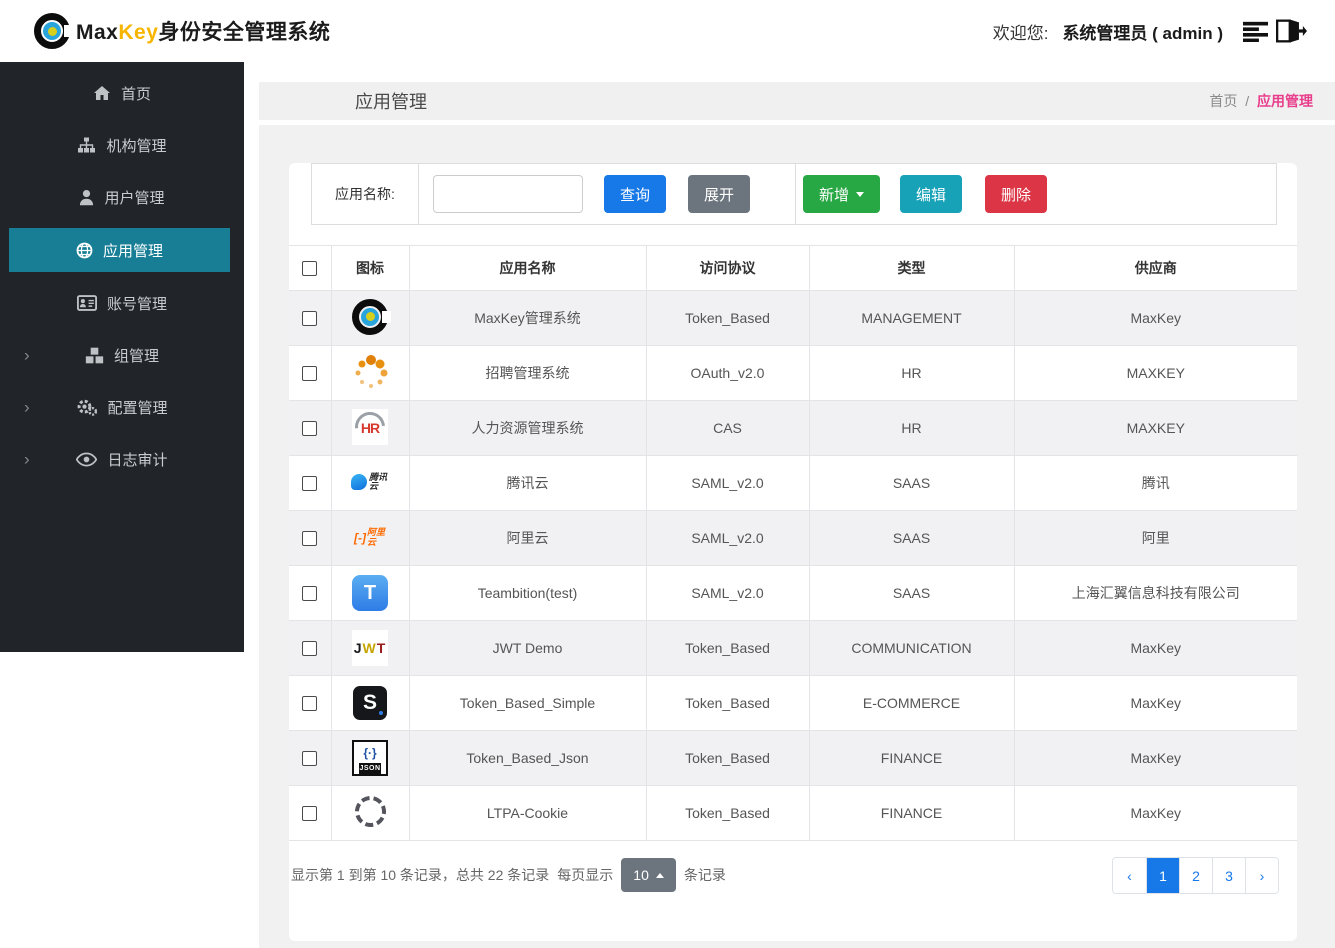 Image resolution: width=1335 pixels, height=948 pixels. What do you see at coordinates (1223, 101) in the screenshot?
I see `breadcrumb-home-link: 首页` at bounding box center [1223, 101].